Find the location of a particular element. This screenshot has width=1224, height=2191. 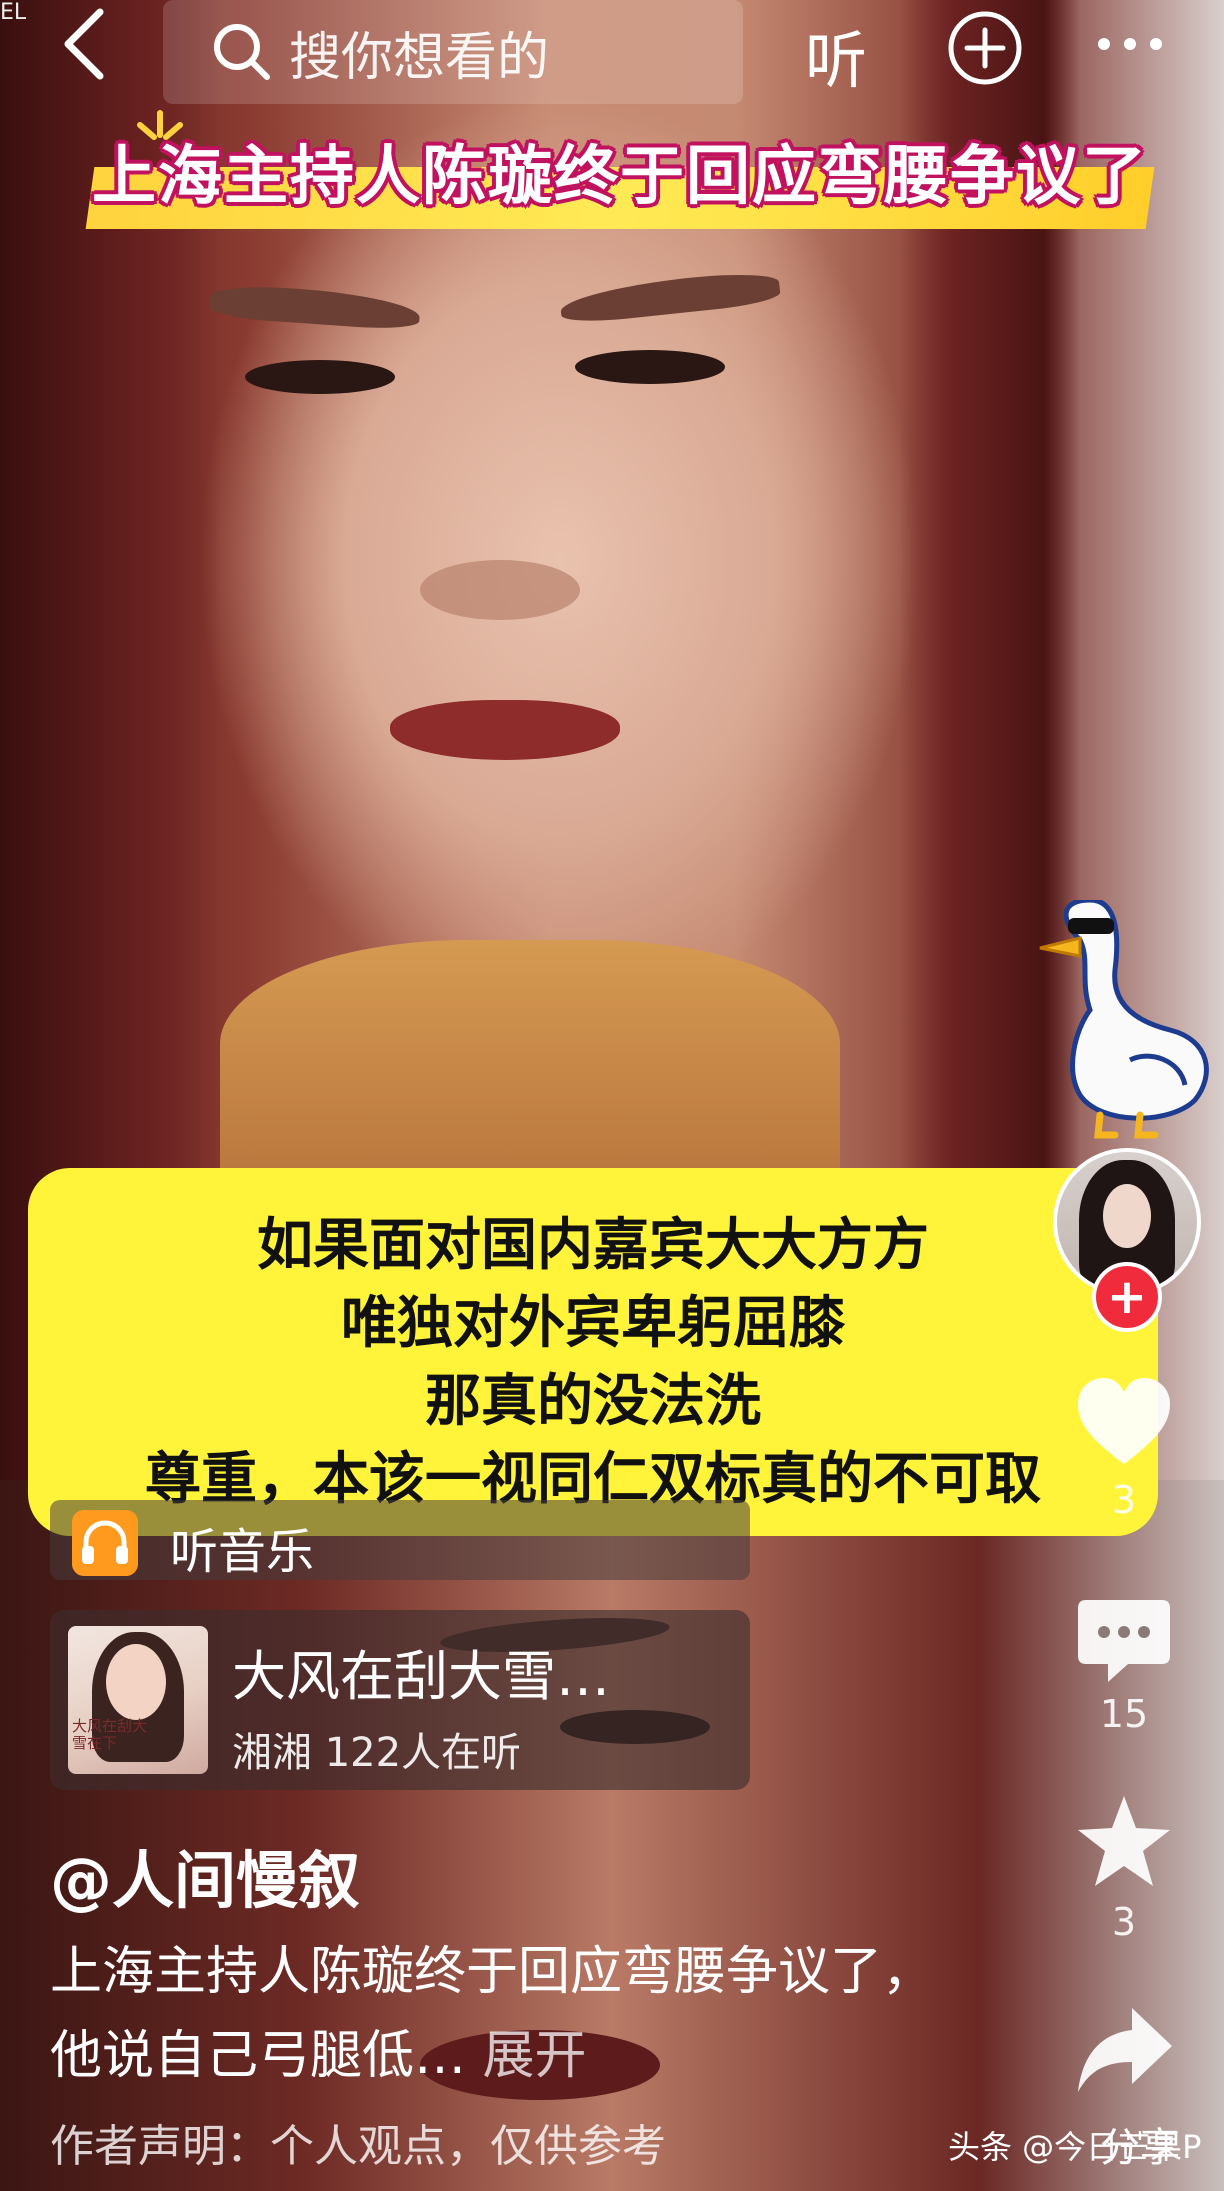

caption: 上海主持人陈璇终于回应弯腰争议了，他说自己弓腿低… 展开 is located at coordinates (500, 2014).